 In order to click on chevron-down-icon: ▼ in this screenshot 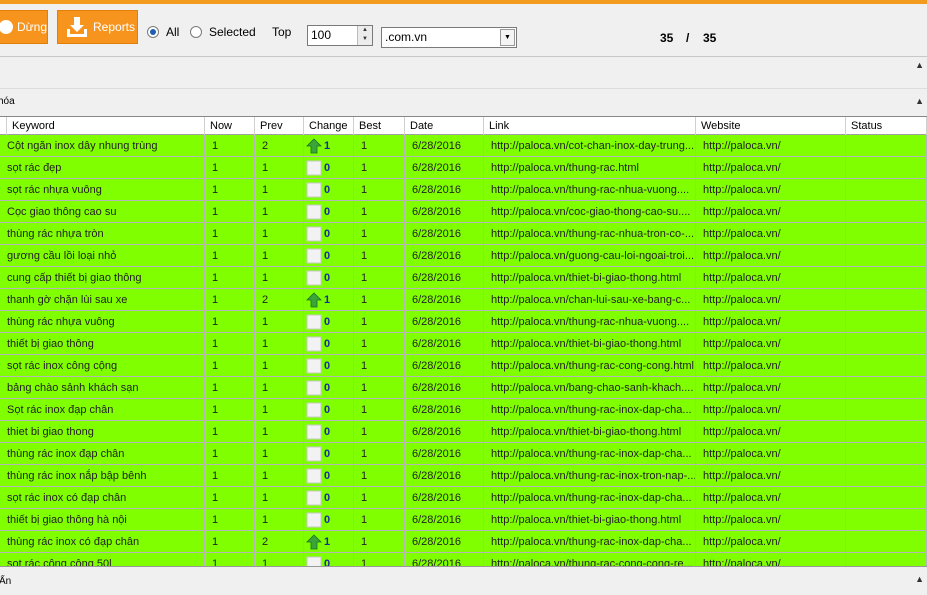, I will do `click(507, 37)`.